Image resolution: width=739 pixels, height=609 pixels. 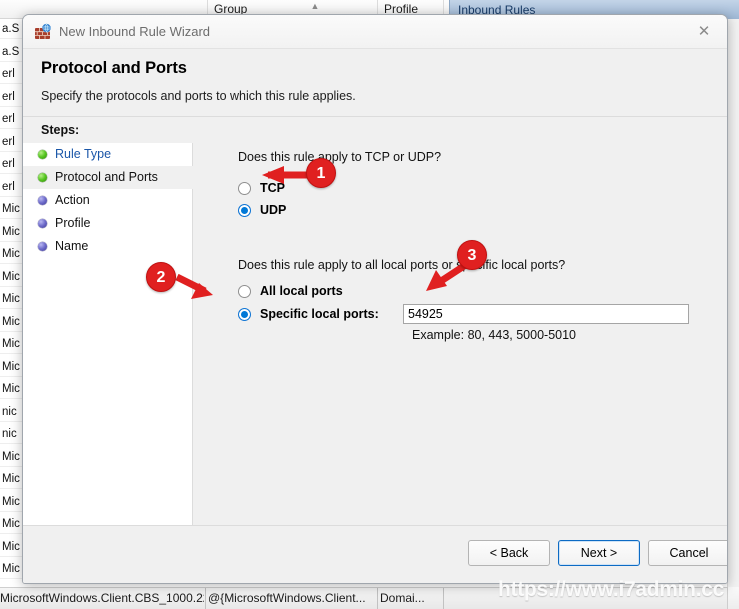 What do you see at coordinates (375, 554) in the screenshot?
I see `dialog-footer: < Back Next > Cancel` at bounding box center [375, 554].